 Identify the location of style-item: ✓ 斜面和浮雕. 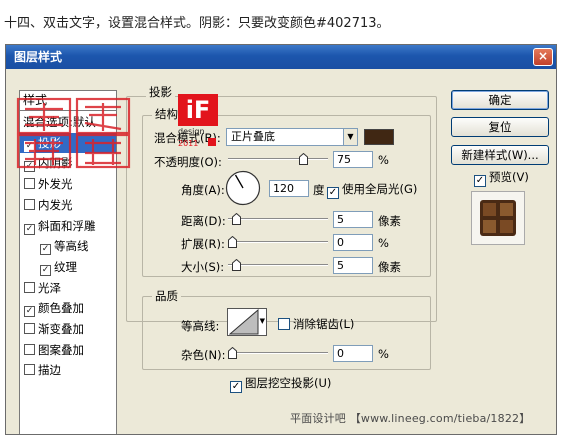
(68, 226).